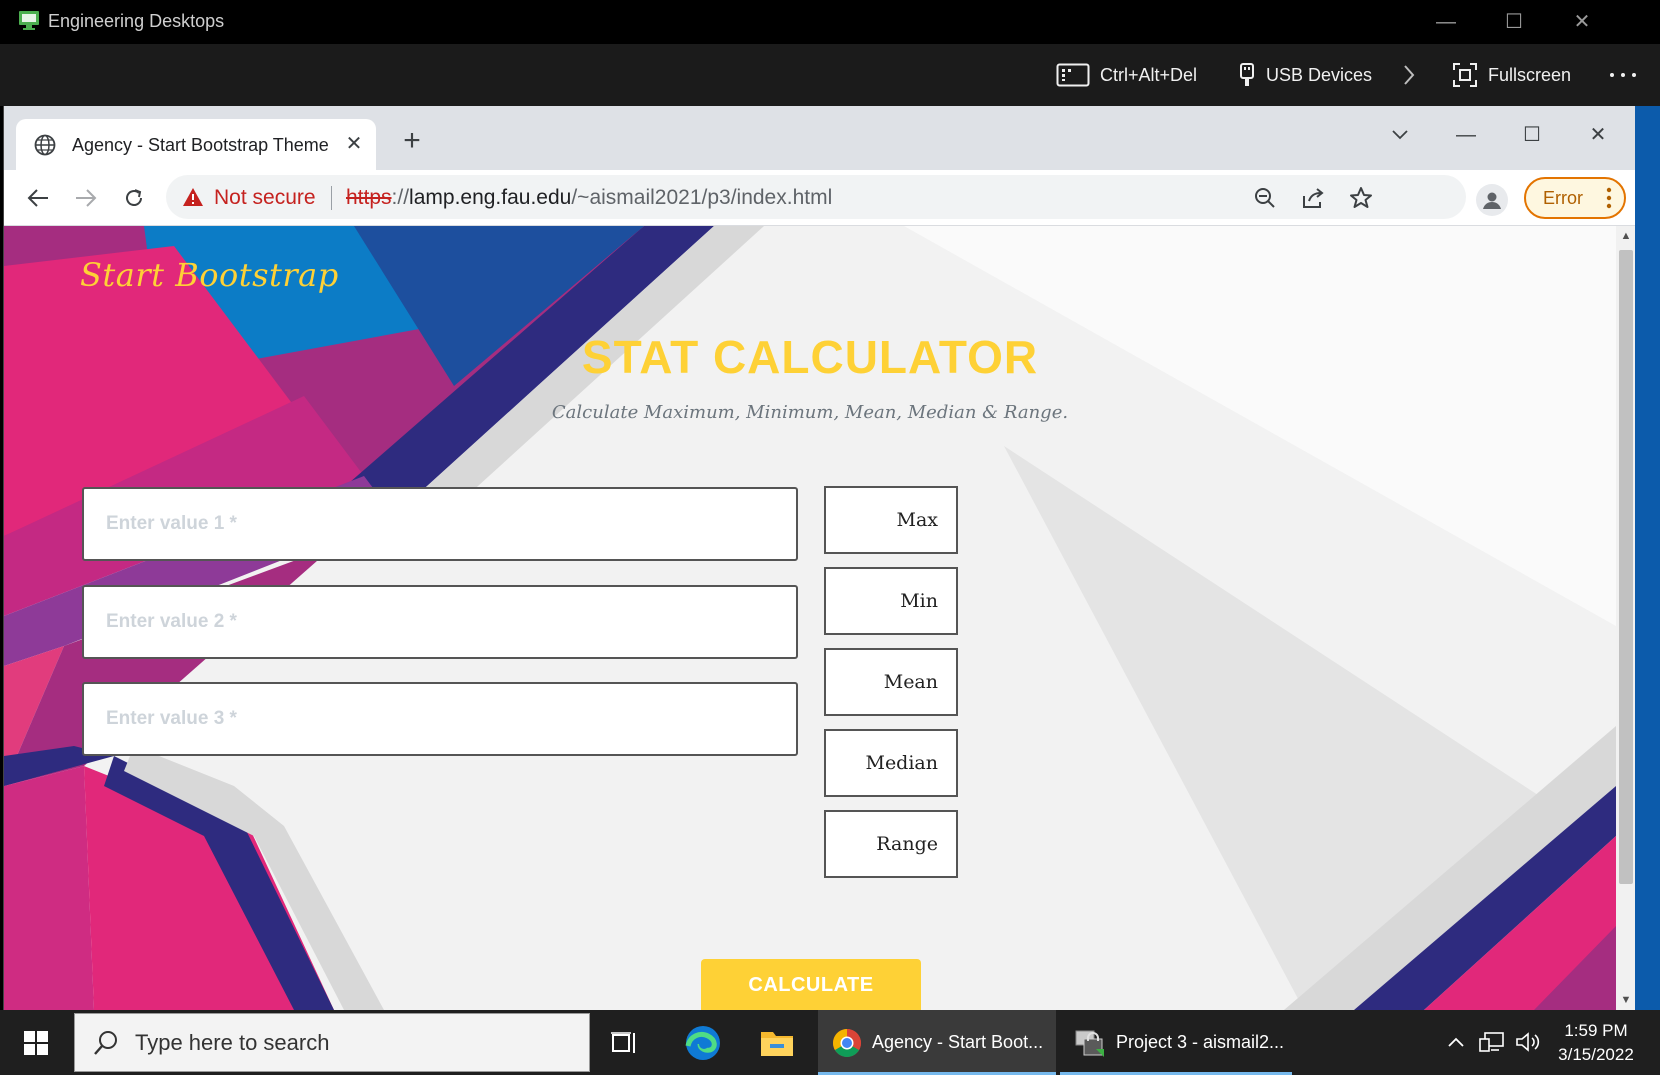  I want to click on min-output: Min, so click(891, 601).